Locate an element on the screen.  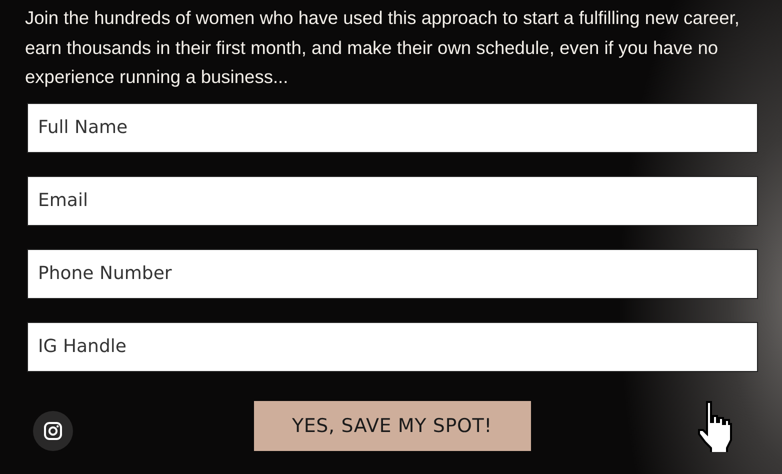
hand-cursor-icon is located at coordinates (716, 426).